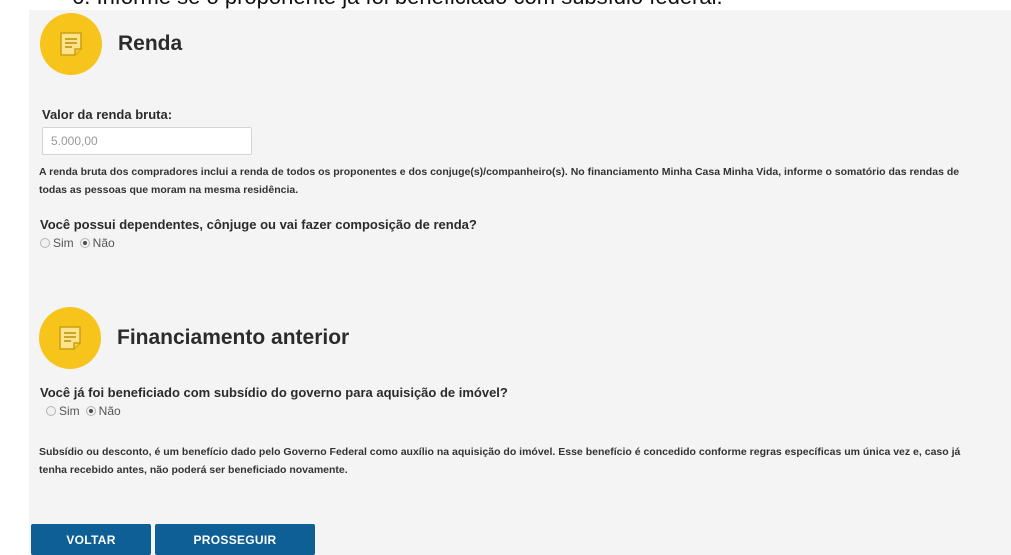 The image size is (1011, 555). Describe the element at coordinates (90, 411) in the screenshot. I see `subsidio-nao-radio` at that location.